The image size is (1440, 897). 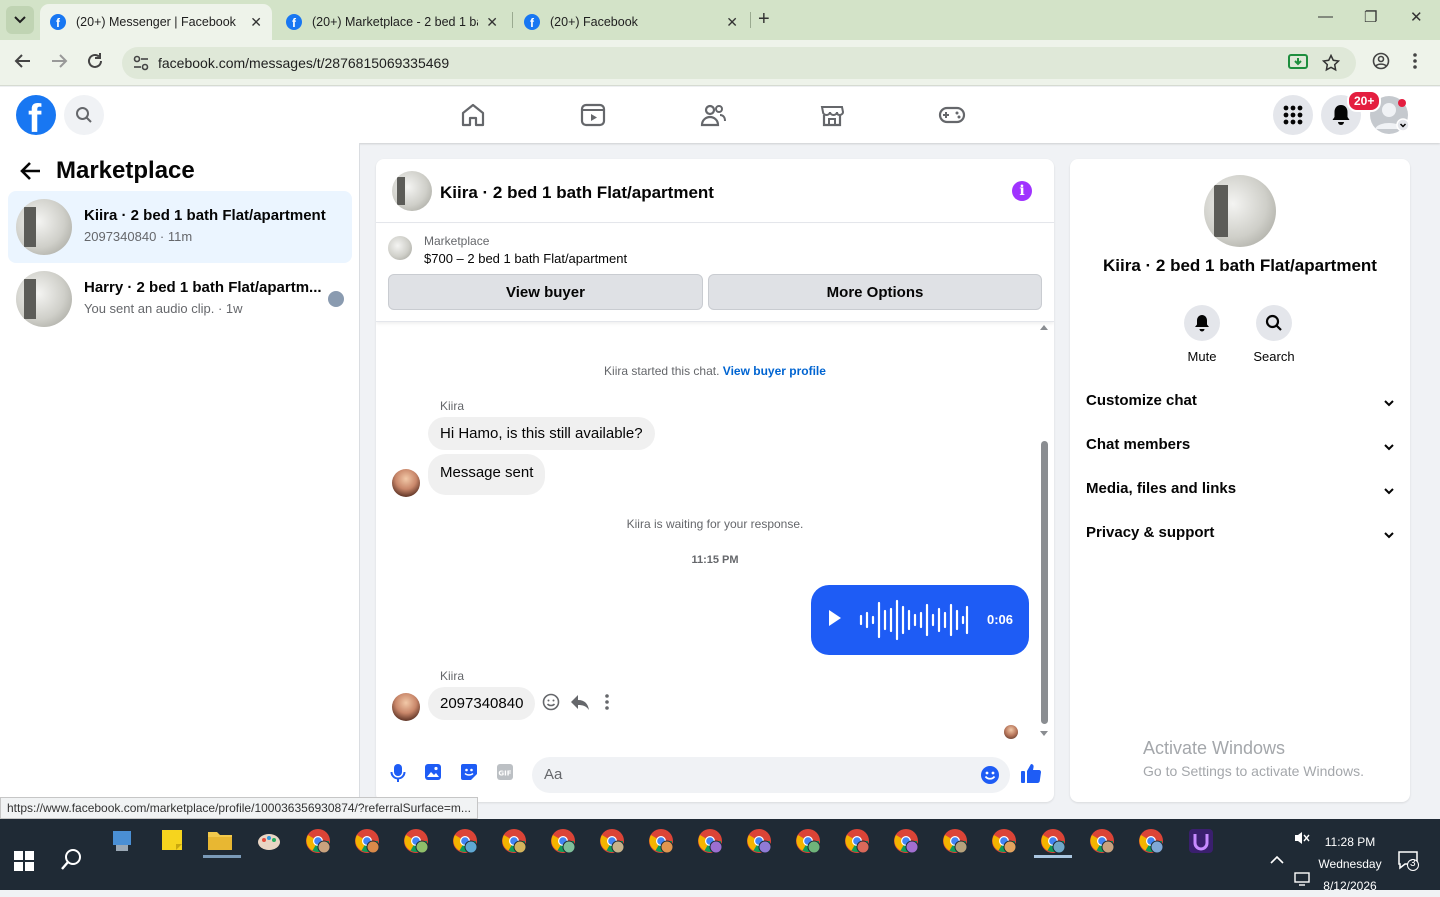 What do you see at coordinates (1203, 843) in the screenshot?
I see `vpn-app-icon` at bounding box center [1203, 843].